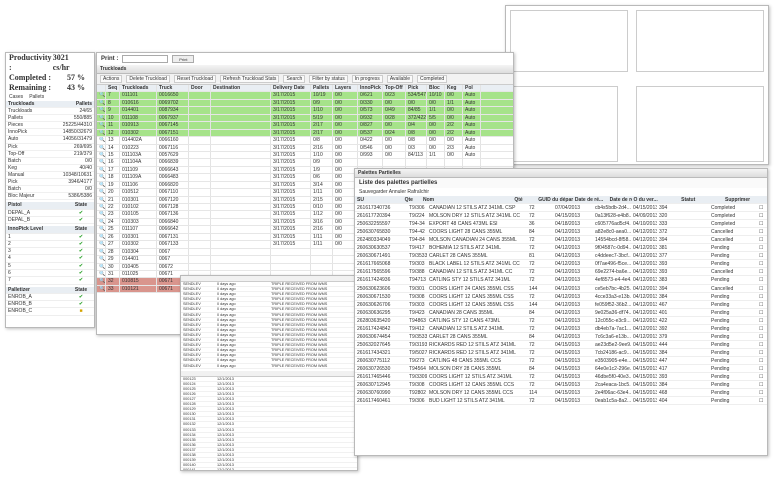 This screenshot has height=493, width=776. I want to click on toolbar-button: Search, so click(294, 79).